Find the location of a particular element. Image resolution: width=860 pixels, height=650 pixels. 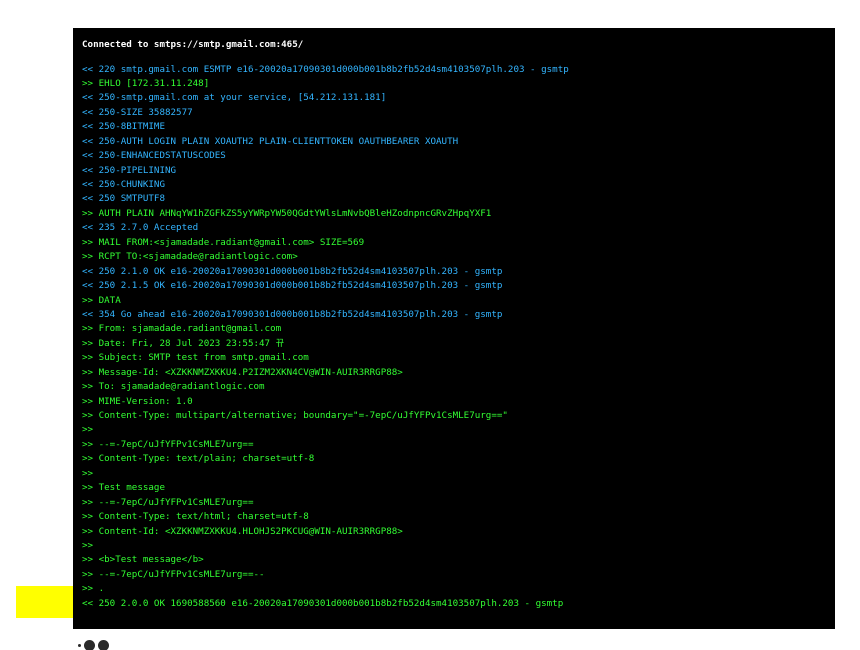

server-response-line: << 250-CHUNKING is located at coordinates (123, 184).